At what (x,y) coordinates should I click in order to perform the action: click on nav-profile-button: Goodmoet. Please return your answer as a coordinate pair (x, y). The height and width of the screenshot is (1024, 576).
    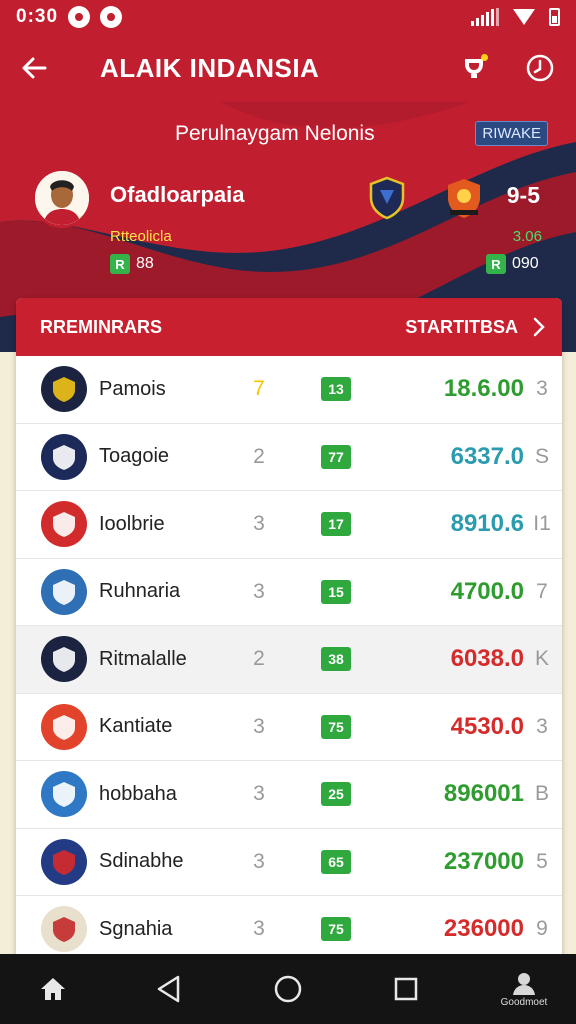
    Looking at the image, I should click on (524, 989).